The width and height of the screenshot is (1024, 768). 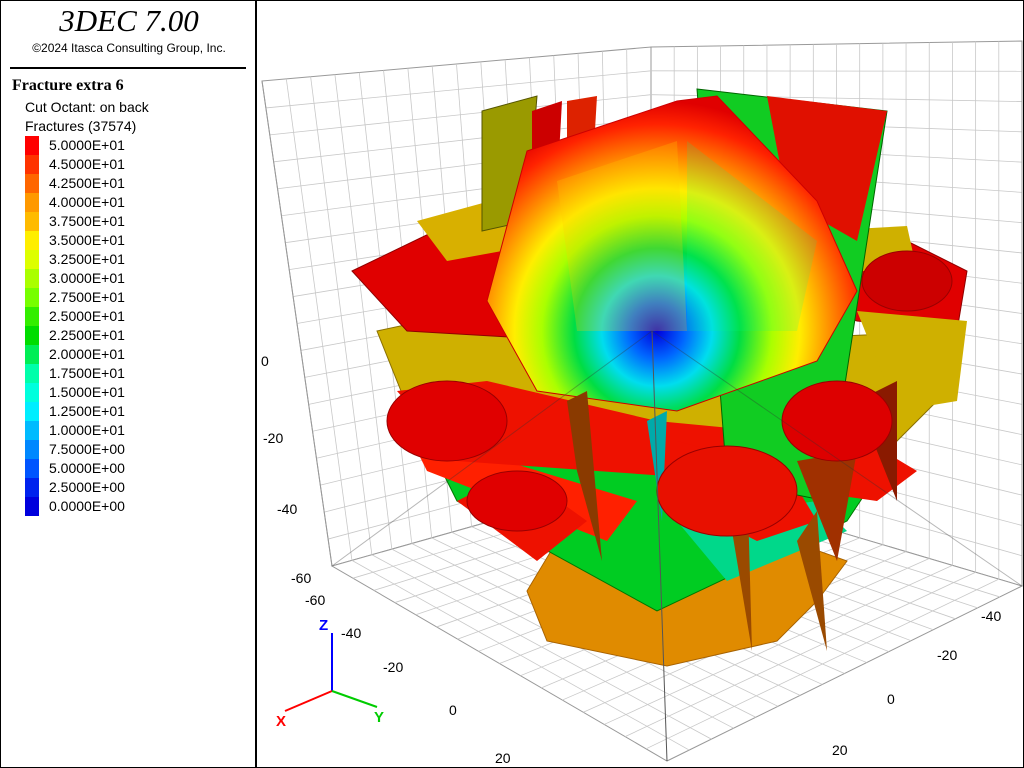 I want to click on app-title: 3DEC 7.00, so click(x=129, y=20).